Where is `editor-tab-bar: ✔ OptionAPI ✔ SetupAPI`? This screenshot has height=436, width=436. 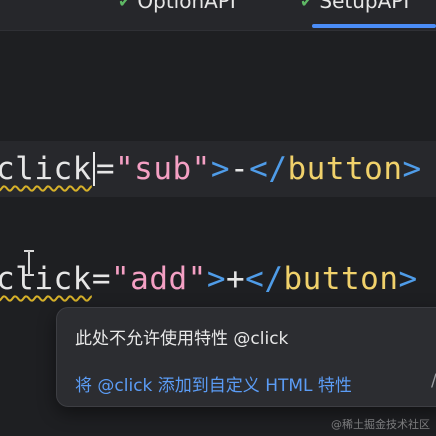 editor-tab-bar: ✔ OptionAPI ✔ SetupAPI is located at coordinates (218, 15).